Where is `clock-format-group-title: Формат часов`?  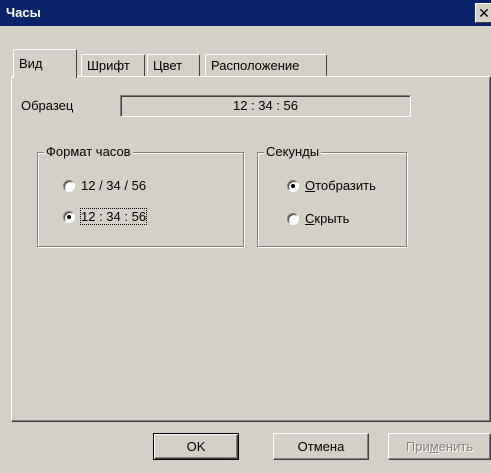
clock-format-group-title: Формат часов is located at coordinates (88, 151).